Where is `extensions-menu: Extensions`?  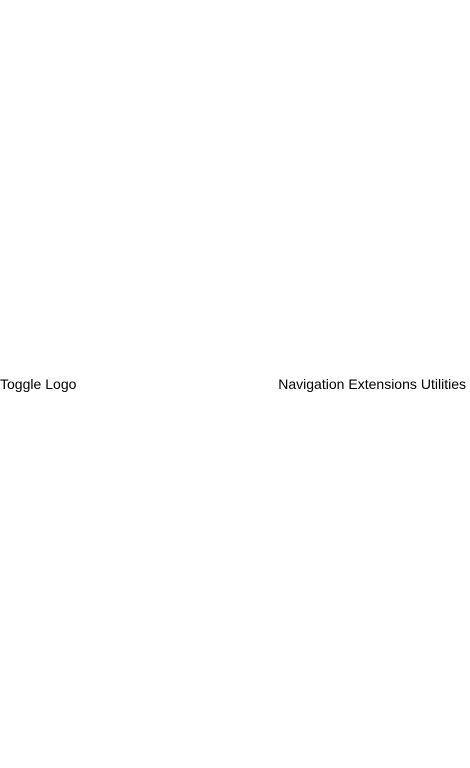
extensions-menu: Extensions is located at coordinates (382, 384).